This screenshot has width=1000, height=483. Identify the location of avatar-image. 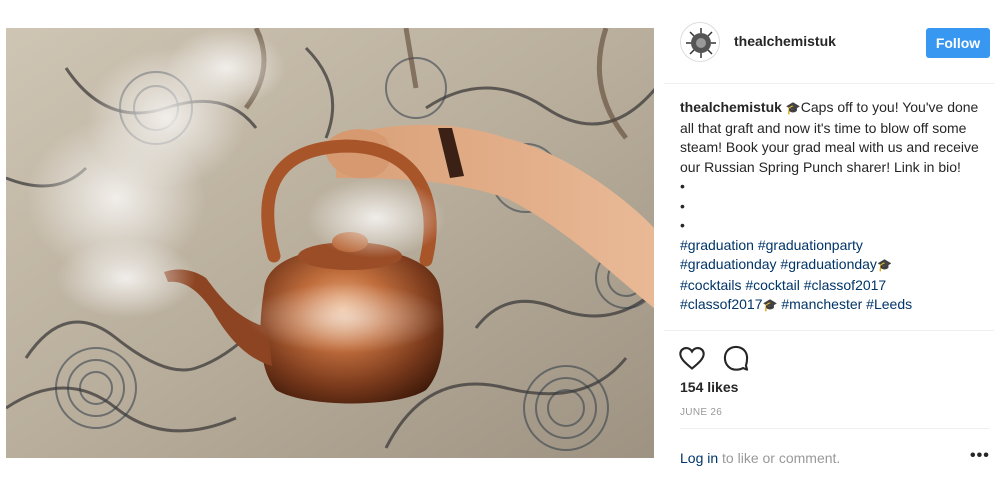
(700, 42).